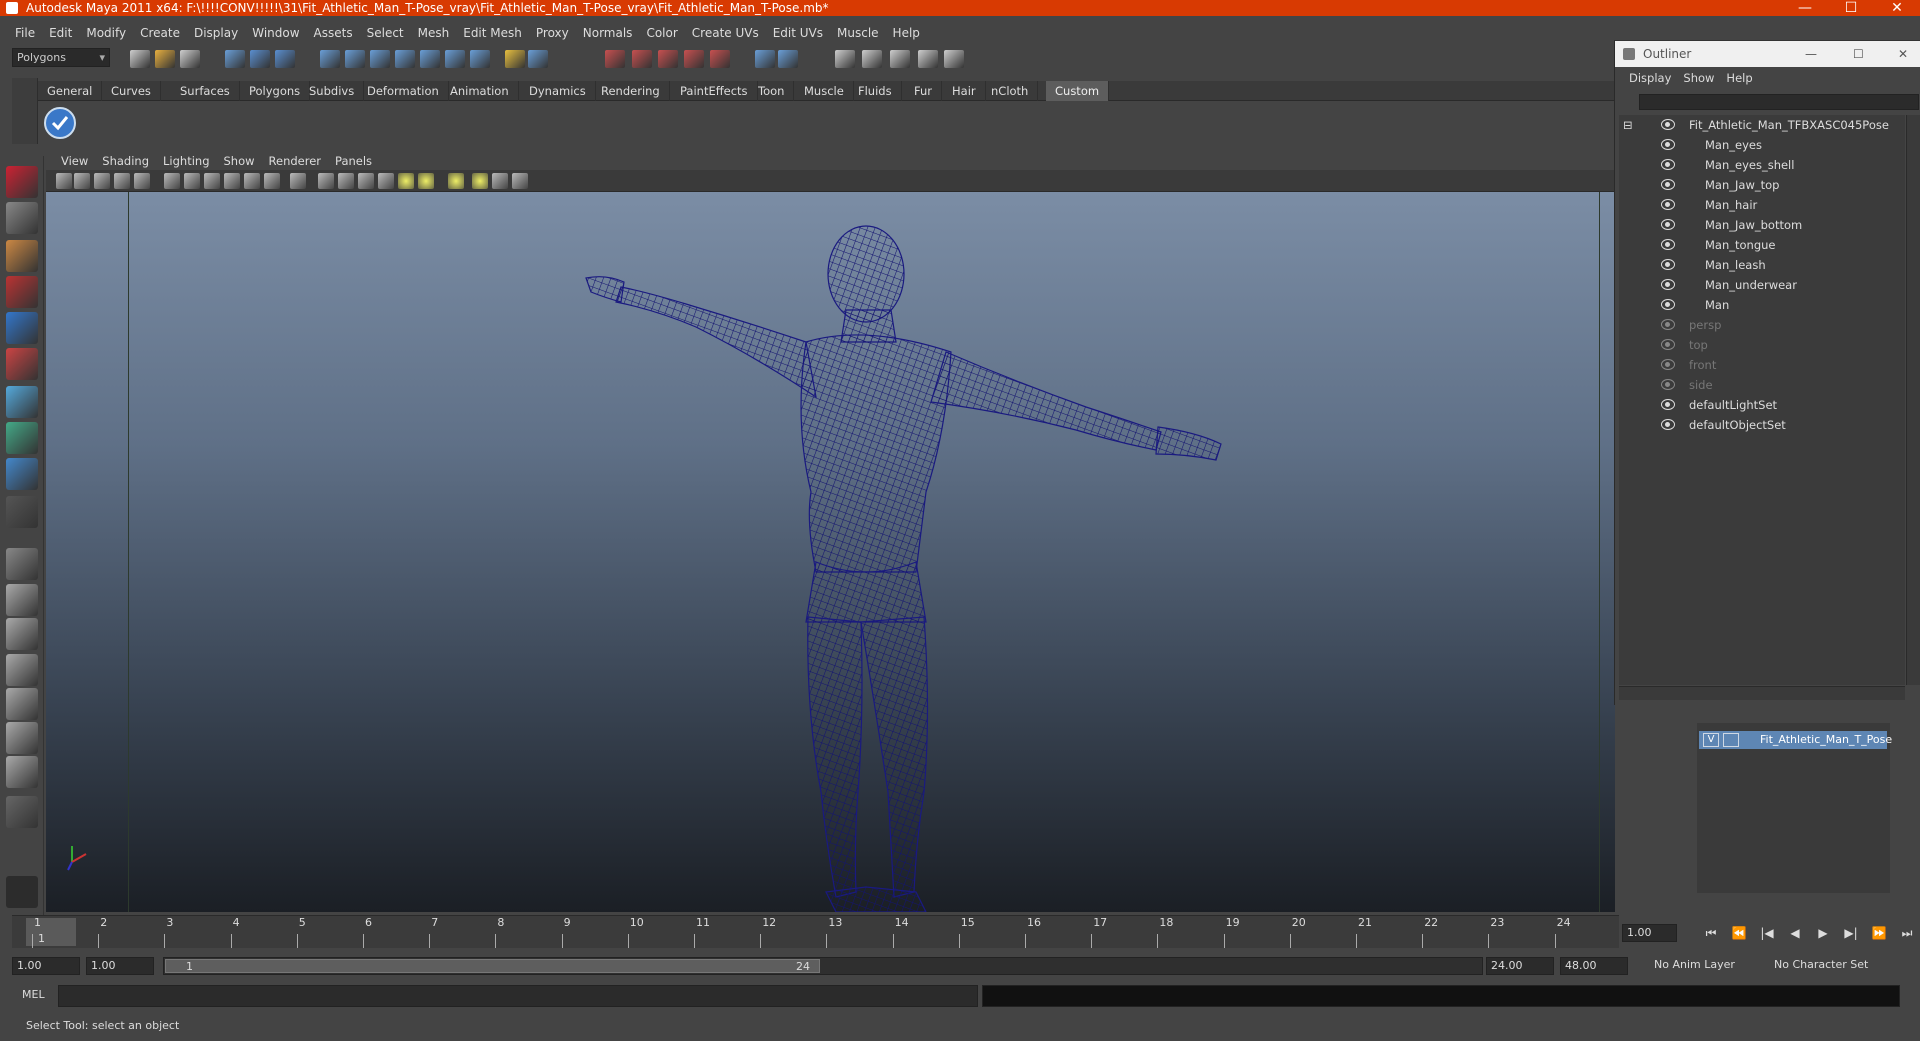 Image resolution: width=1920 pixels, height=1041 pixels. What do you see at coordinates (22, 218) in the screenshot?
I see `lasso-tool-icon` at bounding box center [22, 218].